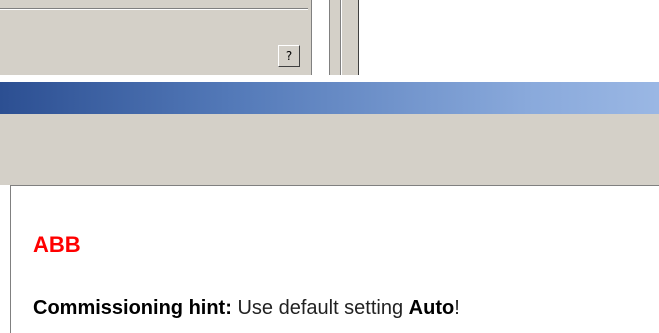 The height and width of the screenshot is (333, 659). Describe the element at coordinates (154, 9) in the screenshot. I see `panel-divider` at that location.